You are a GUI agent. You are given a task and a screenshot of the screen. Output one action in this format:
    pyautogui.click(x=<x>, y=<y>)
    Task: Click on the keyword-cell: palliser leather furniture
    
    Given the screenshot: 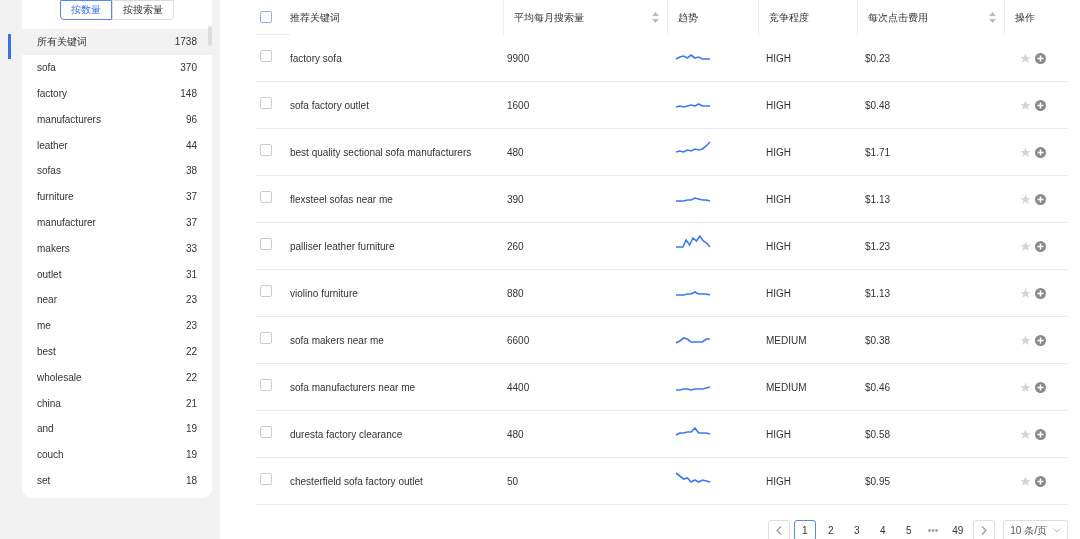 What is the action you would take?
    pyautogui.click(x=342, y=246)
    